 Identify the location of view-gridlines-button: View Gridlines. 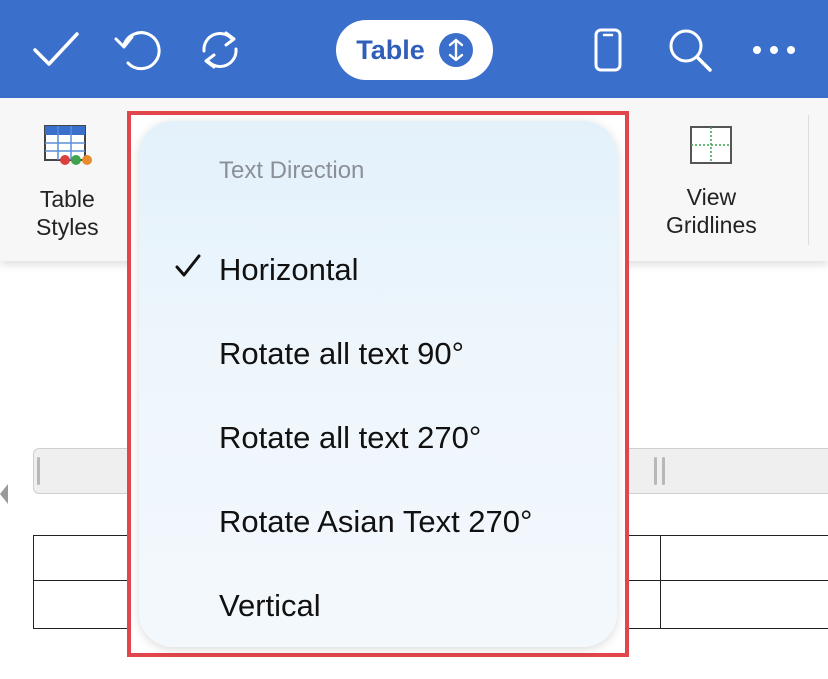
(711, 181).